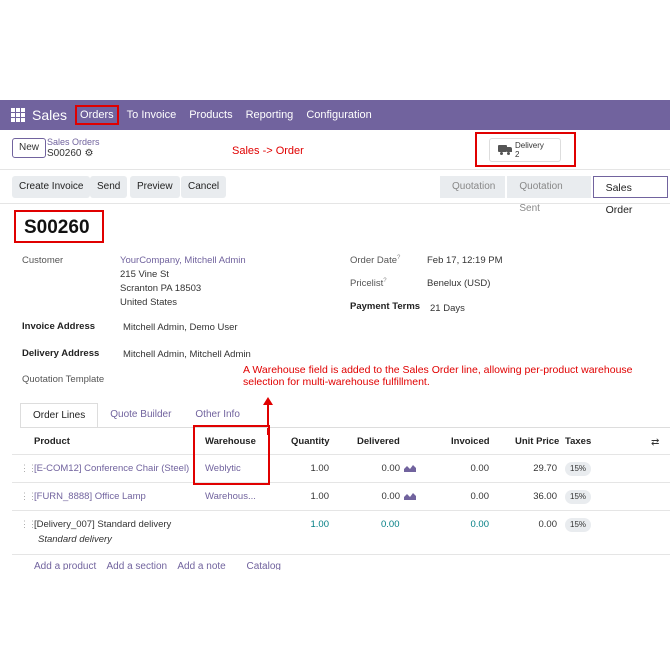  Describe the element at coordinates (183, 260) in the screenshot. I see `customer-field: YourCompany, Mitchell Admin` at that location.